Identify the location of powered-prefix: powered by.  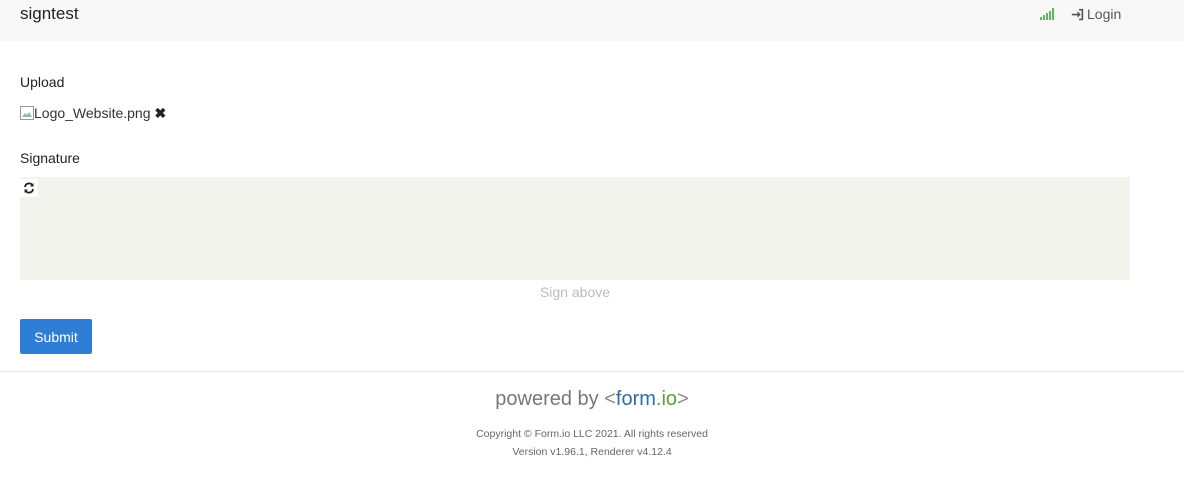
(547, 399).